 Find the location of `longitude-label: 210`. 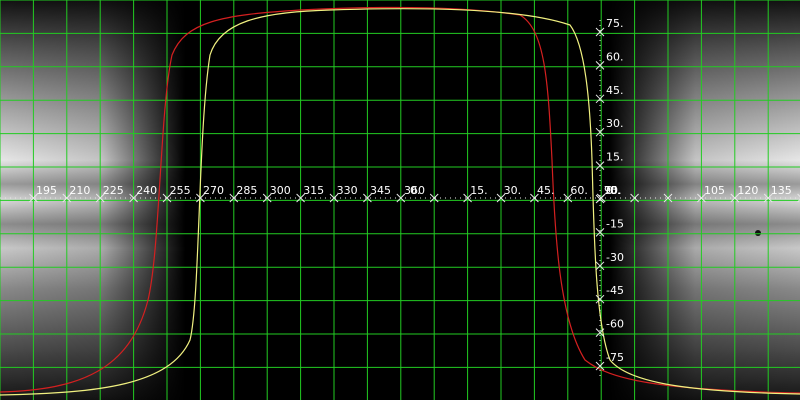

longitude-label: 210 is located at coordinates (79, 190).